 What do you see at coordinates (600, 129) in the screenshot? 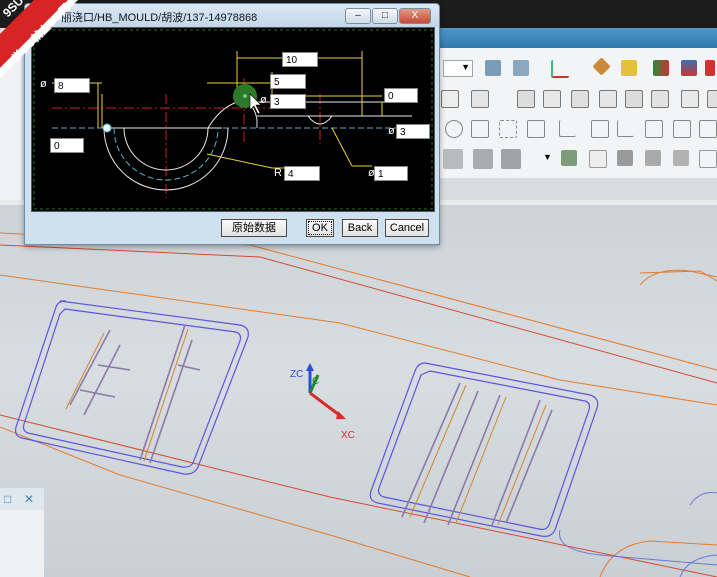
I see `measure-icon` at bounding box center [600, 129].